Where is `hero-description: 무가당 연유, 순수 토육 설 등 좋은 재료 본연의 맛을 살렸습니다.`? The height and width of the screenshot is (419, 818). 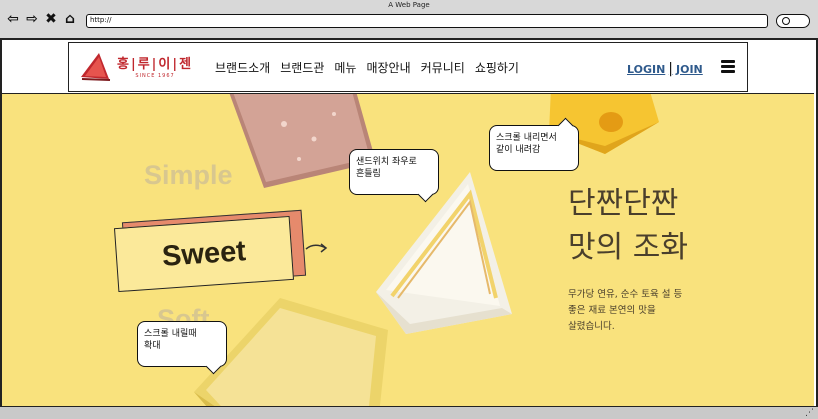 hero-description: 무가당 연유, 순수 토육 설 등 좋은 재료 본연의 맛을 살렸습니다. is located at coordinates (625, 311).